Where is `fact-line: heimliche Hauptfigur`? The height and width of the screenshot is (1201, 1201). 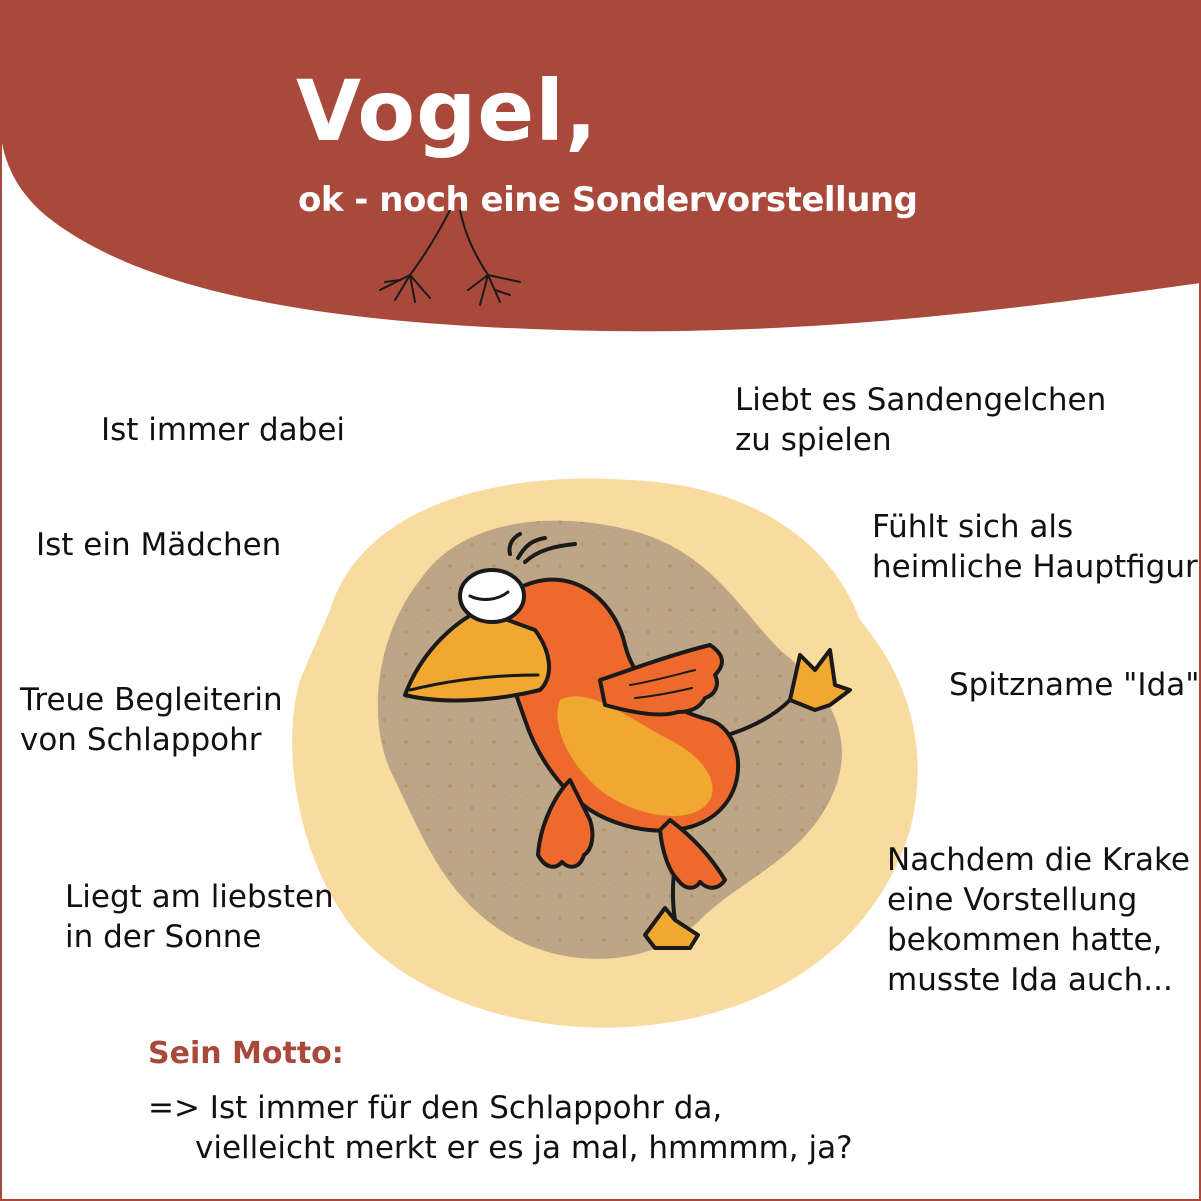 fact-line: heimliche Hauptfigur is located at coordinates (1035, 567).